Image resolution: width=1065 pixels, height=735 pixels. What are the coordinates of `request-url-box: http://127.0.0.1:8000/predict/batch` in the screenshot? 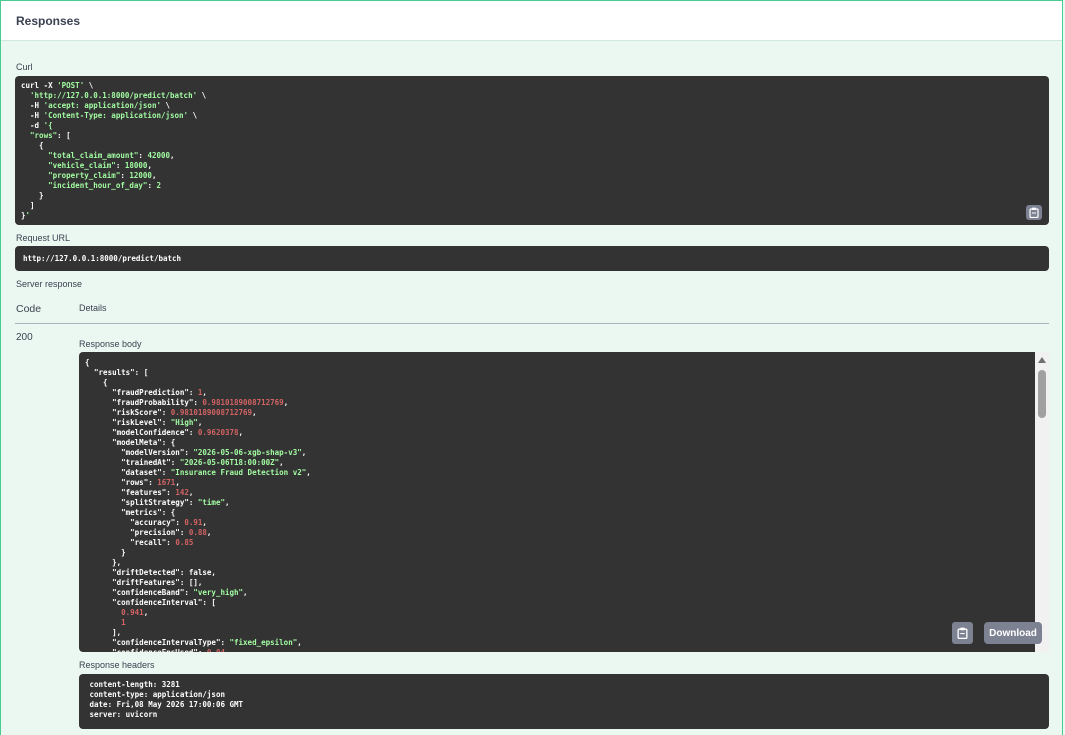 It's located at (532, 258).